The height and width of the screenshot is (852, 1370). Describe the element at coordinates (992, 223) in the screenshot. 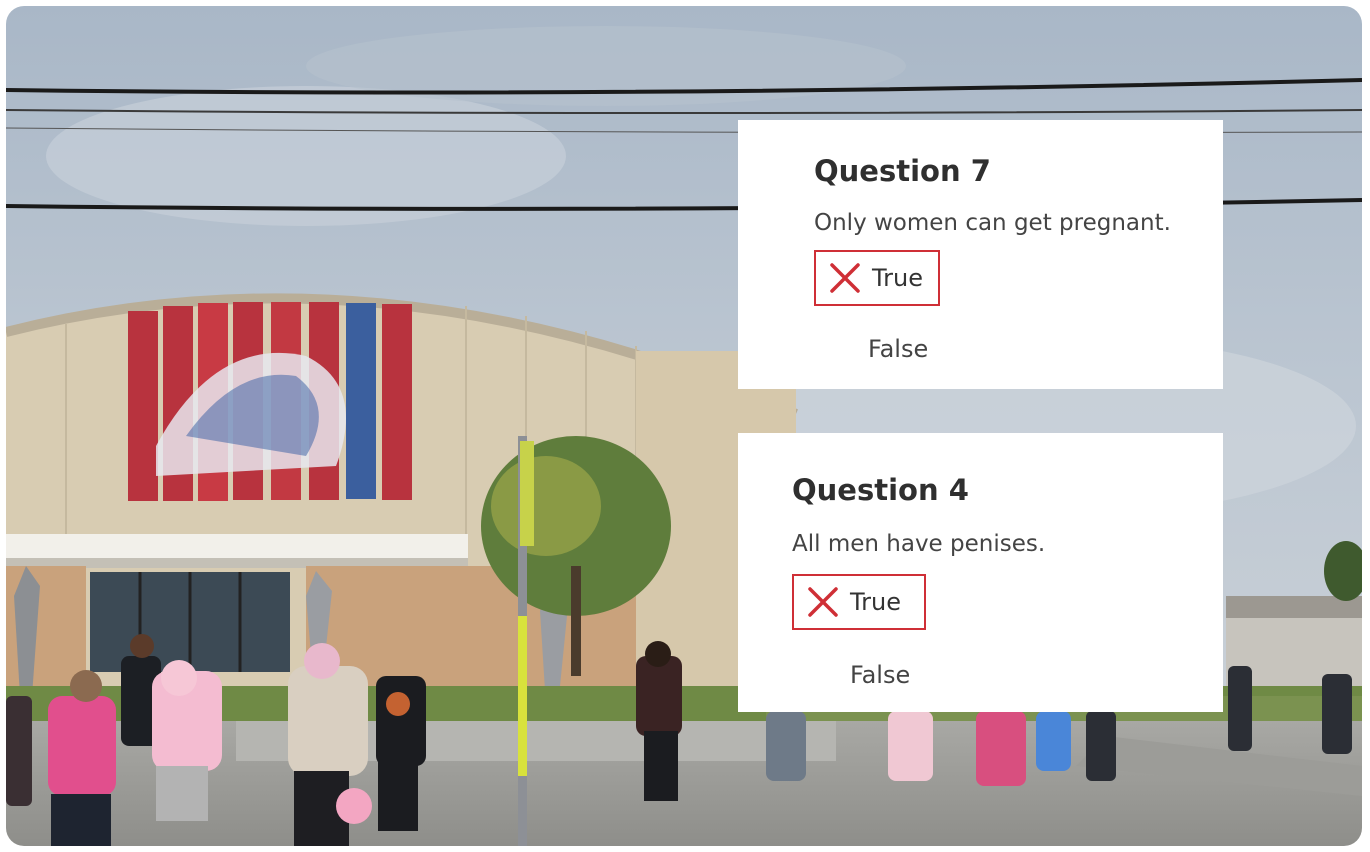

I see `question-text: Only women can get pregnant.` at that location.